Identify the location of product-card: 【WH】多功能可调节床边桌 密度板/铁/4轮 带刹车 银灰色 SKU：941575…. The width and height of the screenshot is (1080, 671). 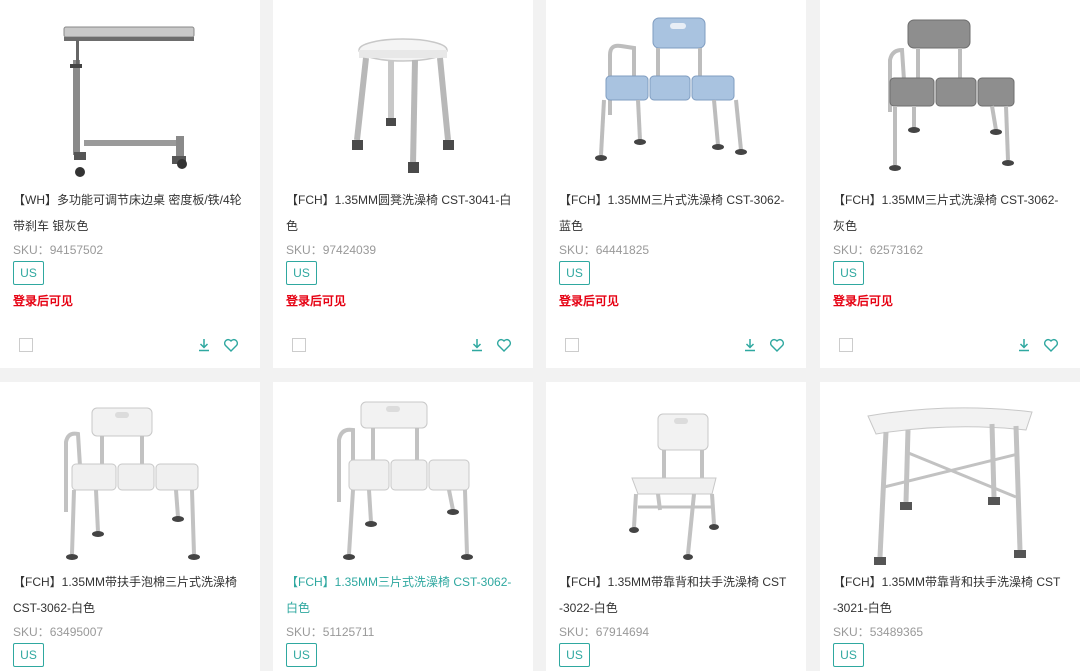
(130, 184).